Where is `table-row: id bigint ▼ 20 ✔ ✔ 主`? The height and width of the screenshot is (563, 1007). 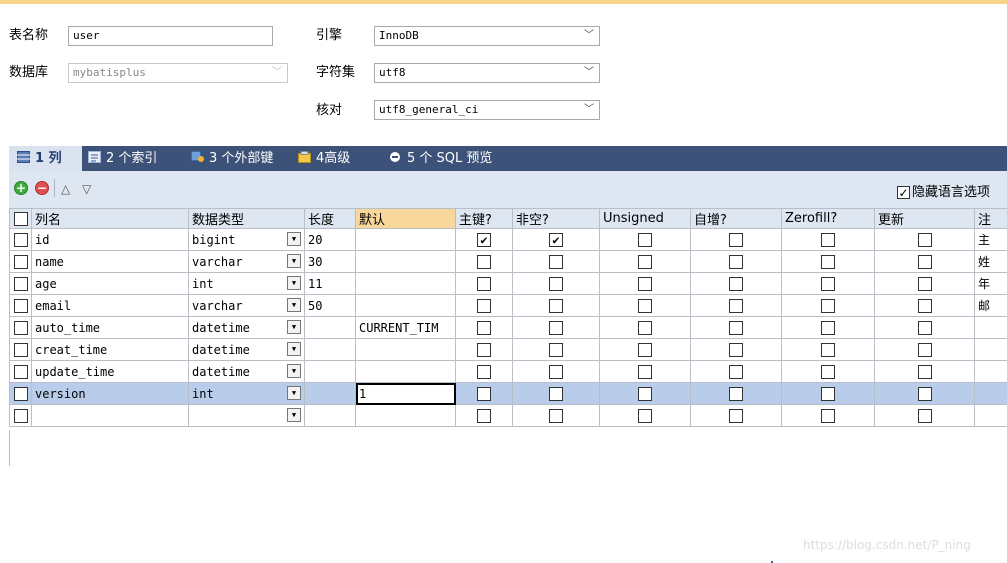 table-row: id bigint ▼ 20 ✔ ✔ 主 is located at coordinates (508, 239).